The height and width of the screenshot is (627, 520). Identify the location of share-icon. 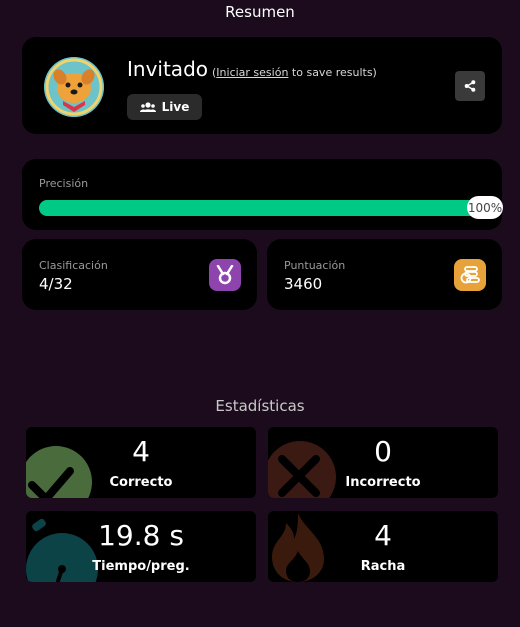
(470, 86).